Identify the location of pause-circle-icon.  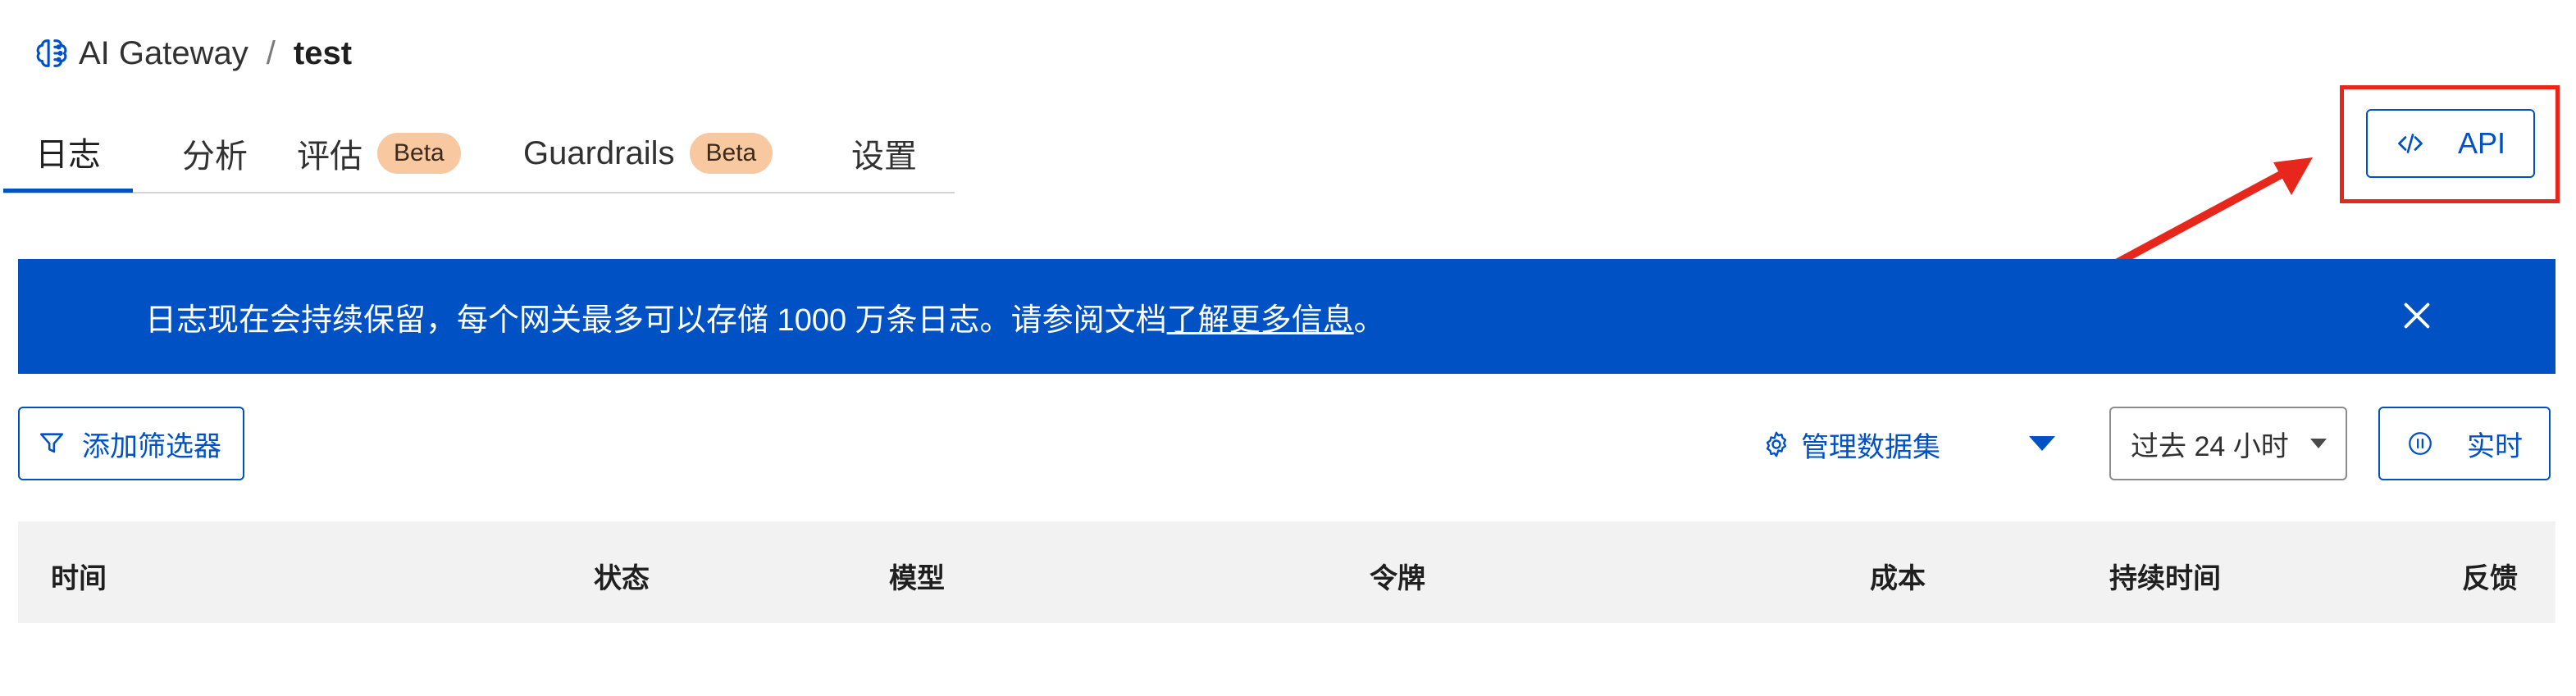
(2420, 443).